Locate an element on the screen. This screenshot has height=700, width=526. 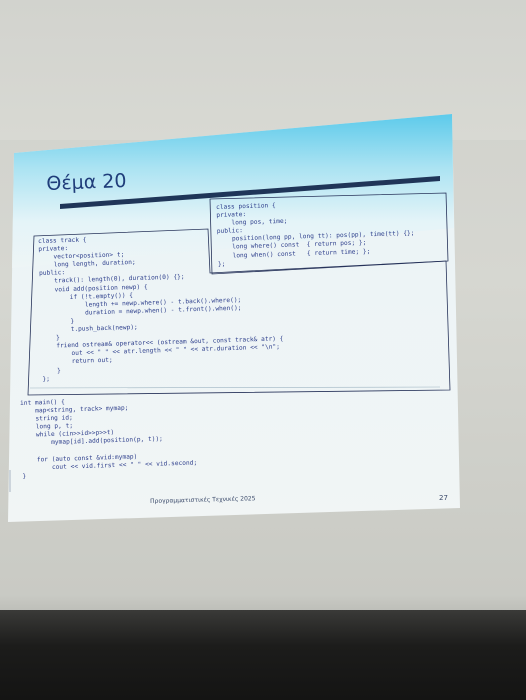
page-number: 27 is located at coordinates (443, 498).